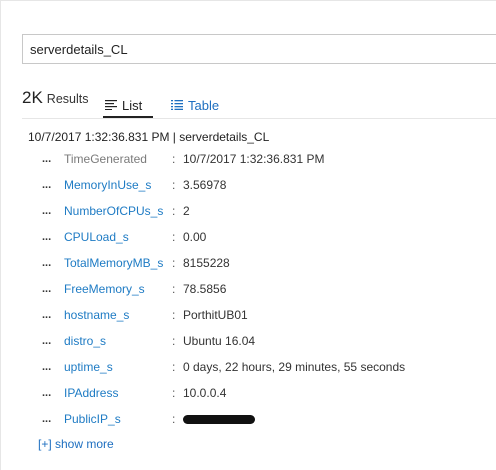 This screenshot has width=496, height=470. Describe the element at coordinates (259, 118) in the screenshot. I see `results-divider` at that location.